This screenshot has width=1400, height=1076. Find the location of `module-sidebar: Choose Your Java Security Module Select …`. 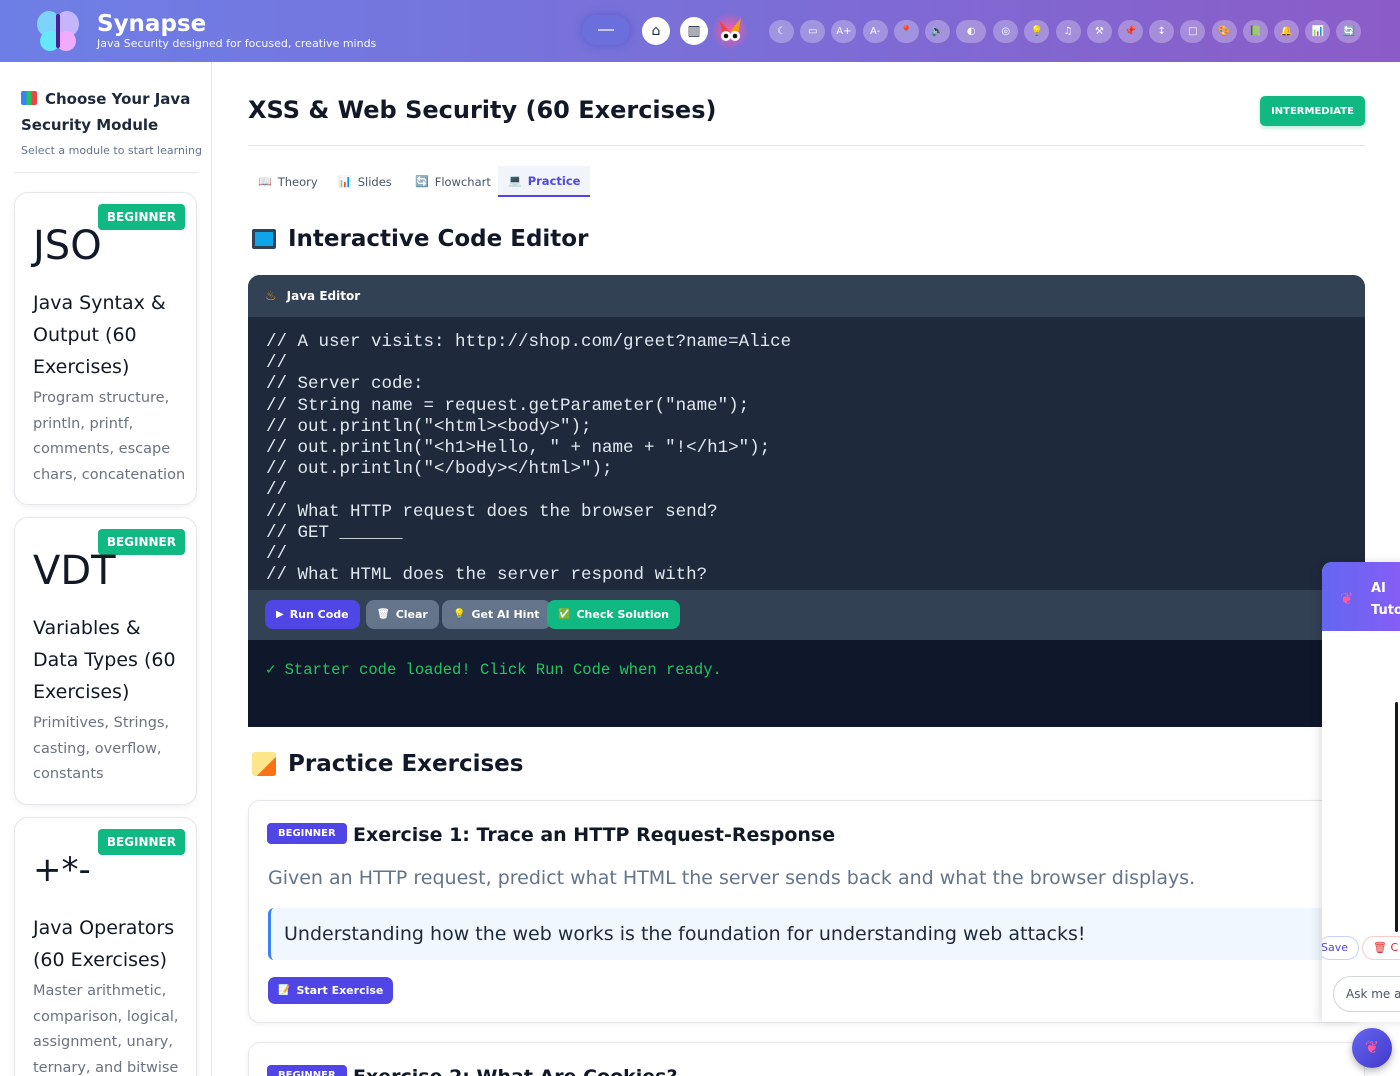

module-sidebar: Choose Your Java Security Module Select … is located at coordinates (106, 569).